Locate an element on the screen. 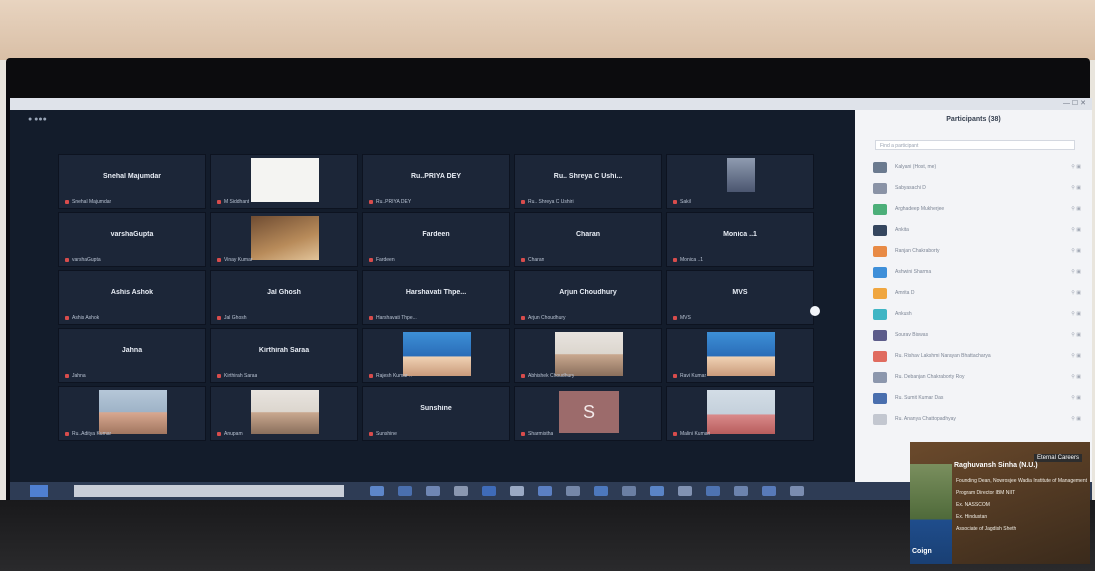  participant-tile: Fardeen Fardeen is located at coordinates (436, 239).